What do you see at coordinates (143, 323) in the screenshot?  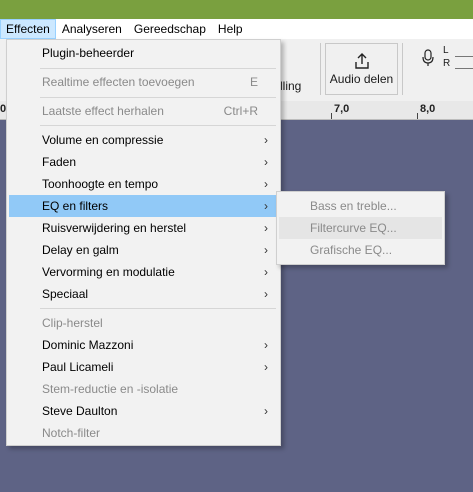 I see `menu-item-clip-herstel: Clip-herstel` at bounding box center [143, 323].